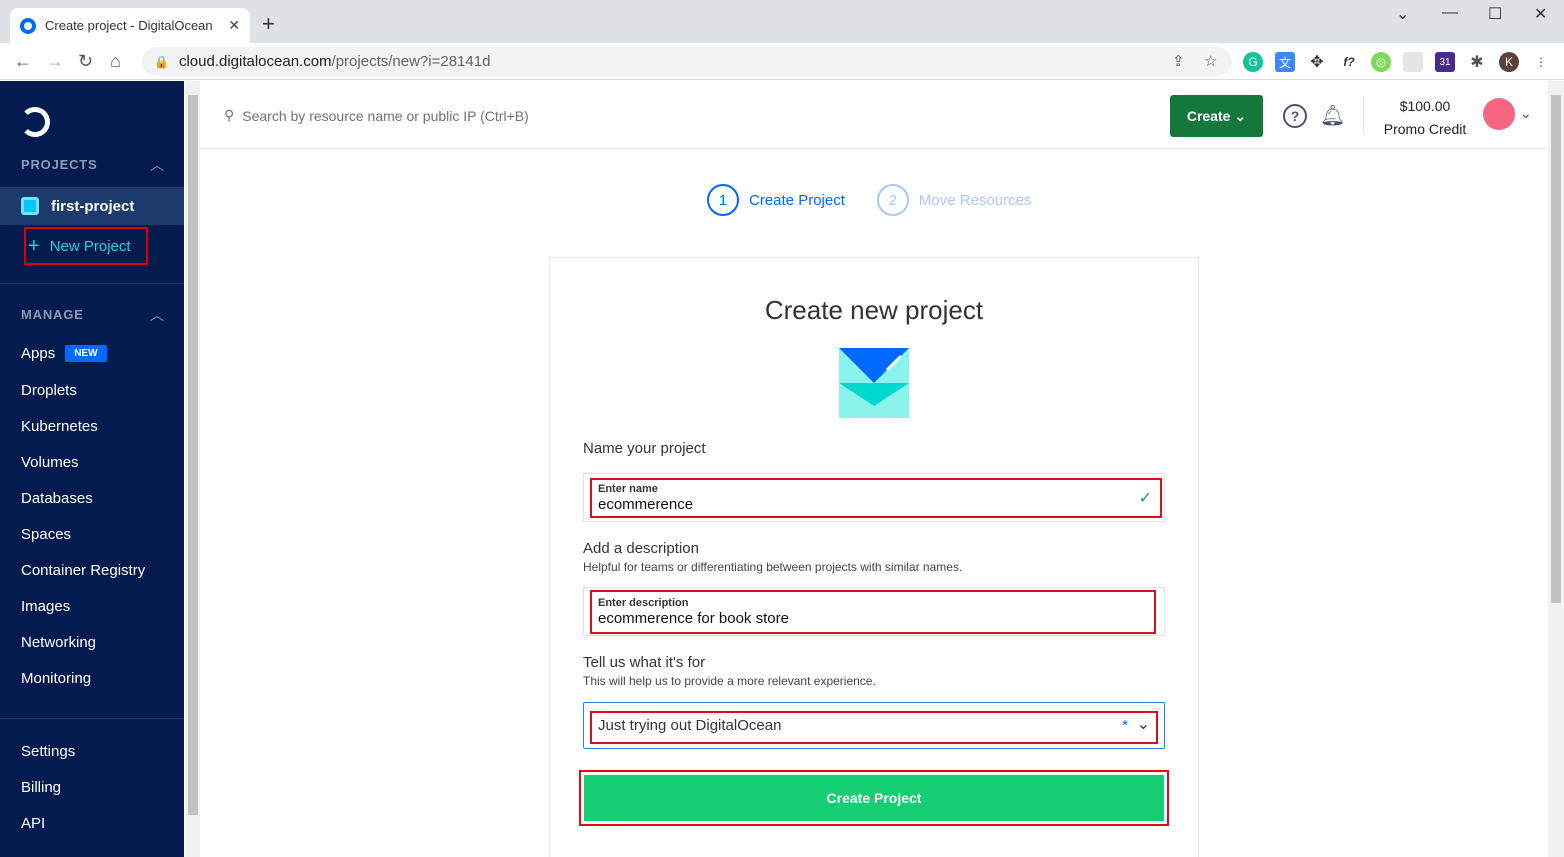 The width and height of the screenshot is (1564, 857). What do you see at coordinates (1145, 498) in the screenshot?
I see `checkmark-icon: ✓` at bounding box center [1145, 498].